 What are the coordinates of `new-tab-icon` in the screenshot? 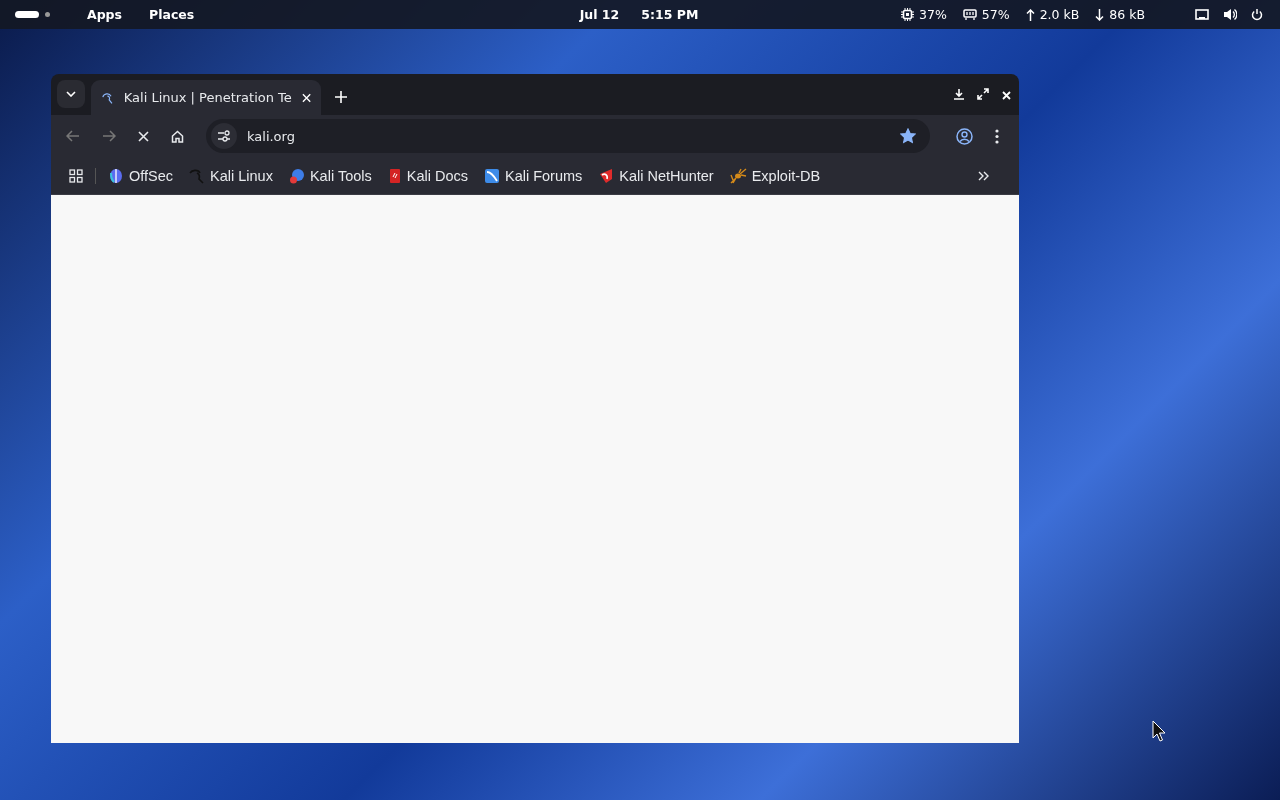 It's located at (341, 97).